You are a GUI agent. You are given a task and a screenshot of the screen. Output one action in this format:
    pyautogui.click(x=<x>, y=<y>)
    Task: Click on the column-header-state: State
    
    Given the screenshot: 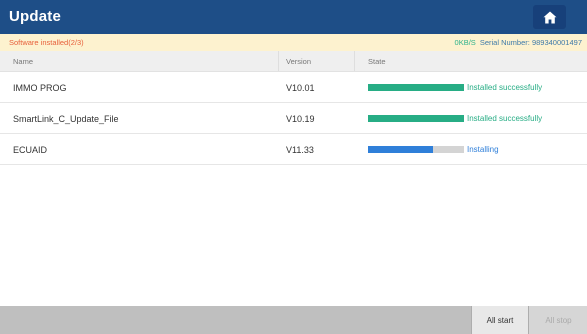 What is the action you would take?
    pyautogui.click(x=377, y=61)
    